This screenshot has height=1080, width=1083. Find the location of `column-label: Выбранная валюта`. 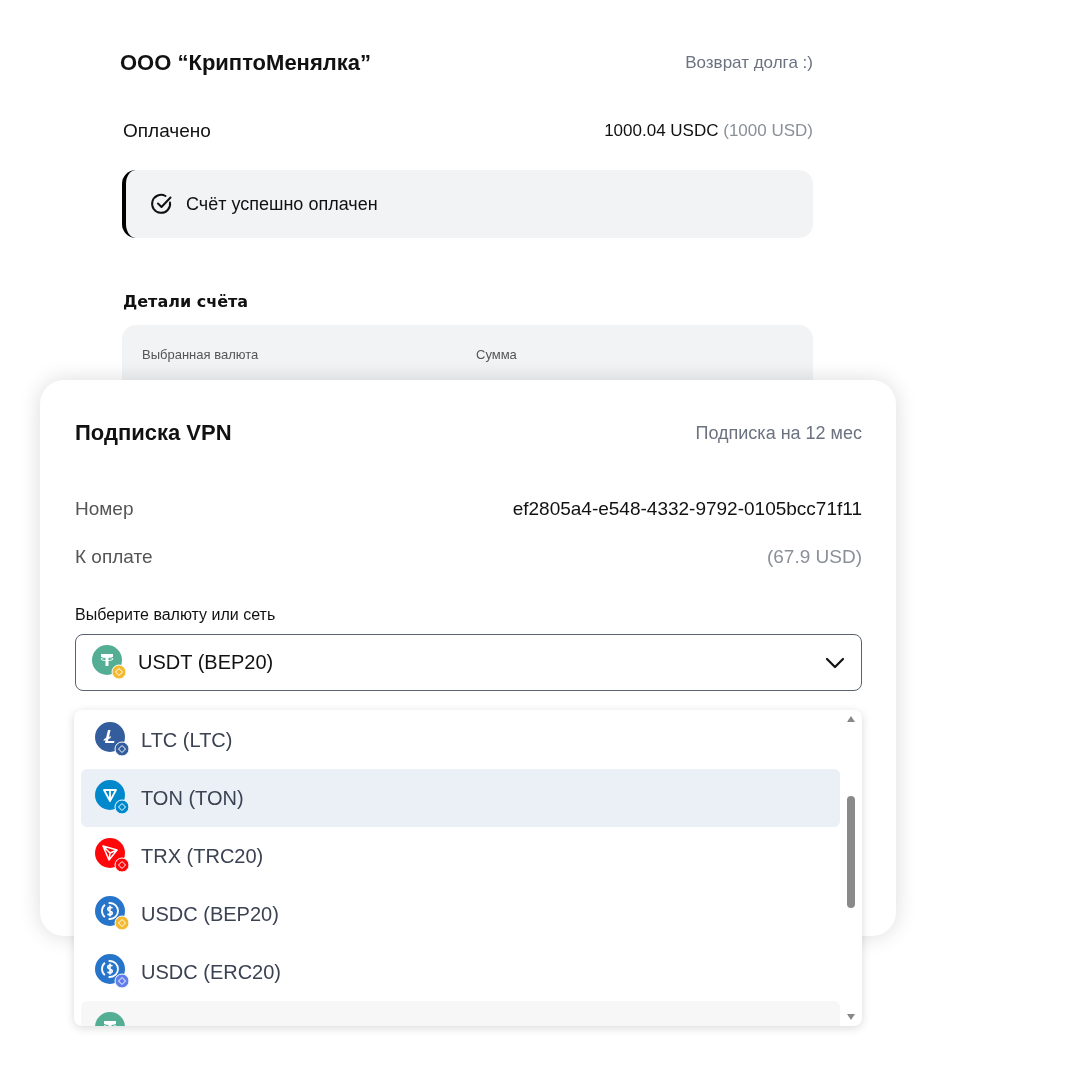

column-label: Выбранная валюта is located at coordinates (201, 355).